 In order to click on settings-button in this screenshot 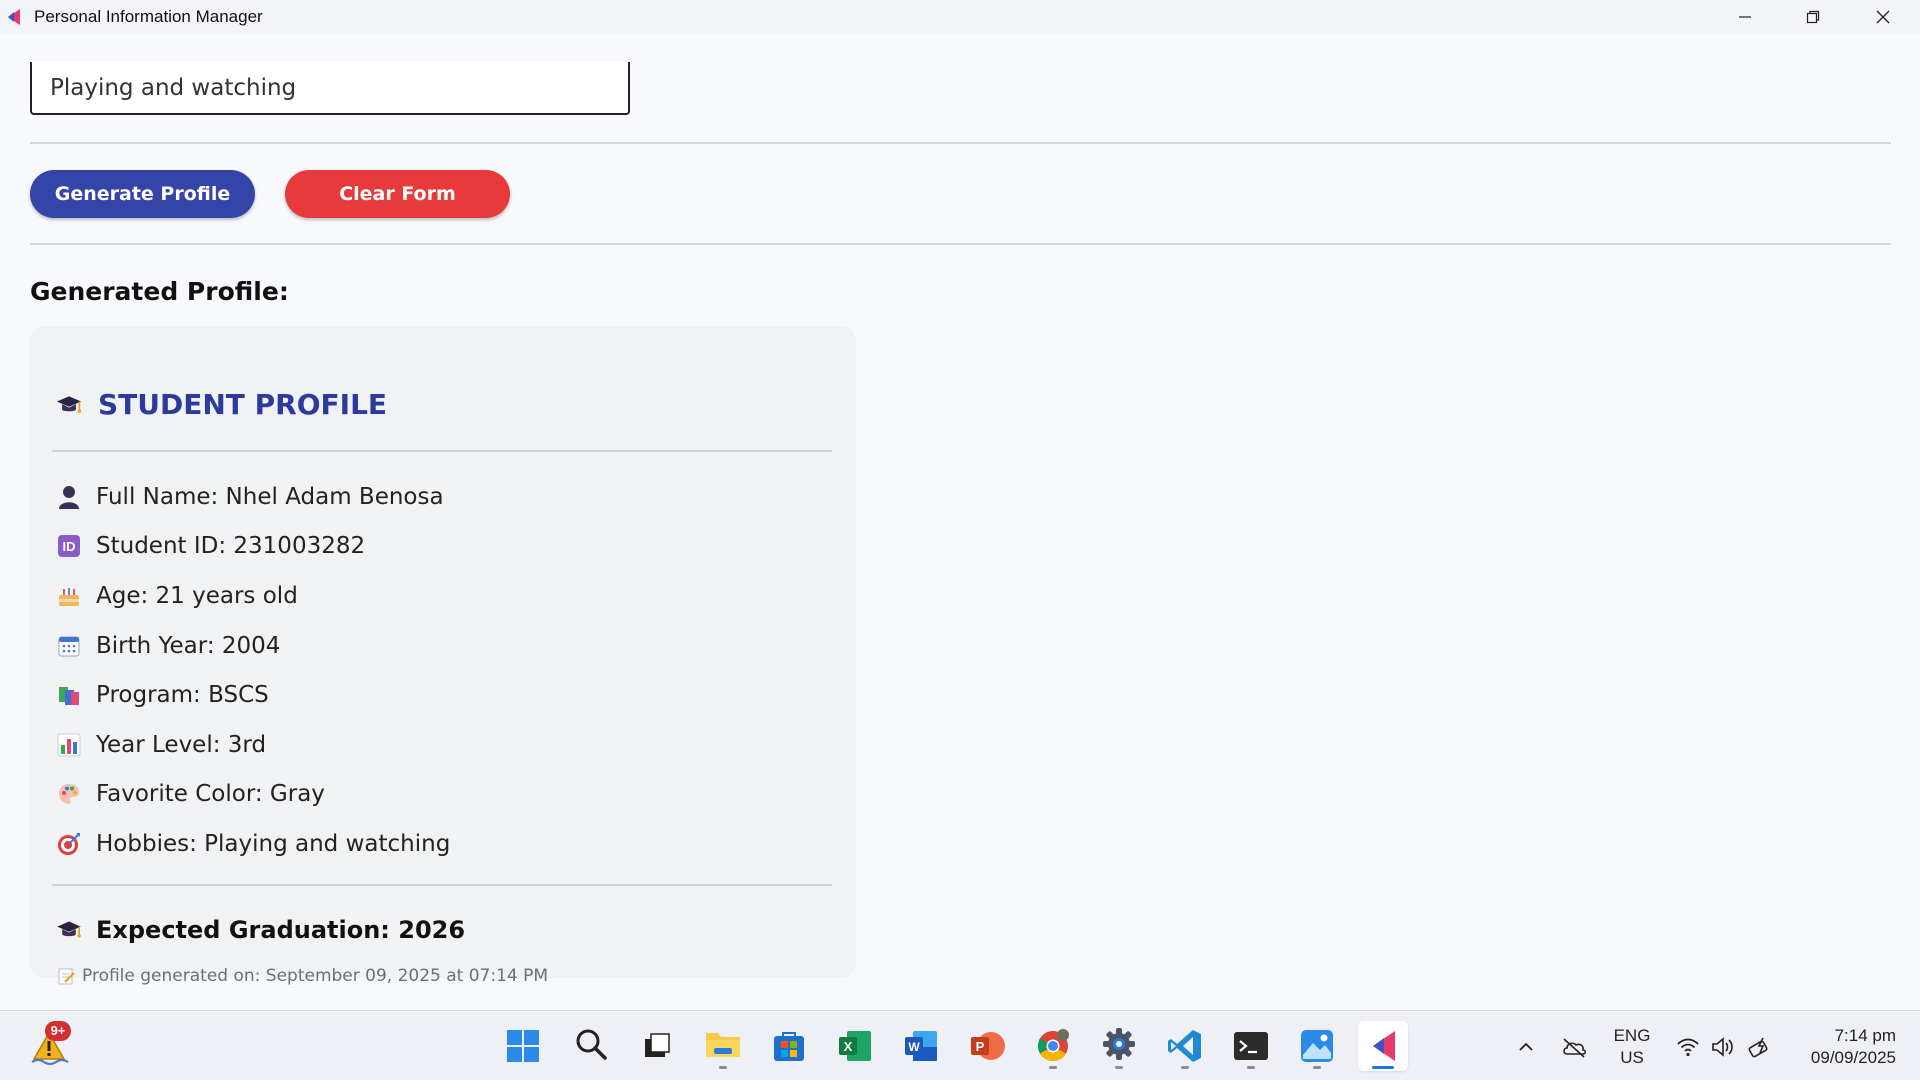, I will do `click(1119, 1046)`.